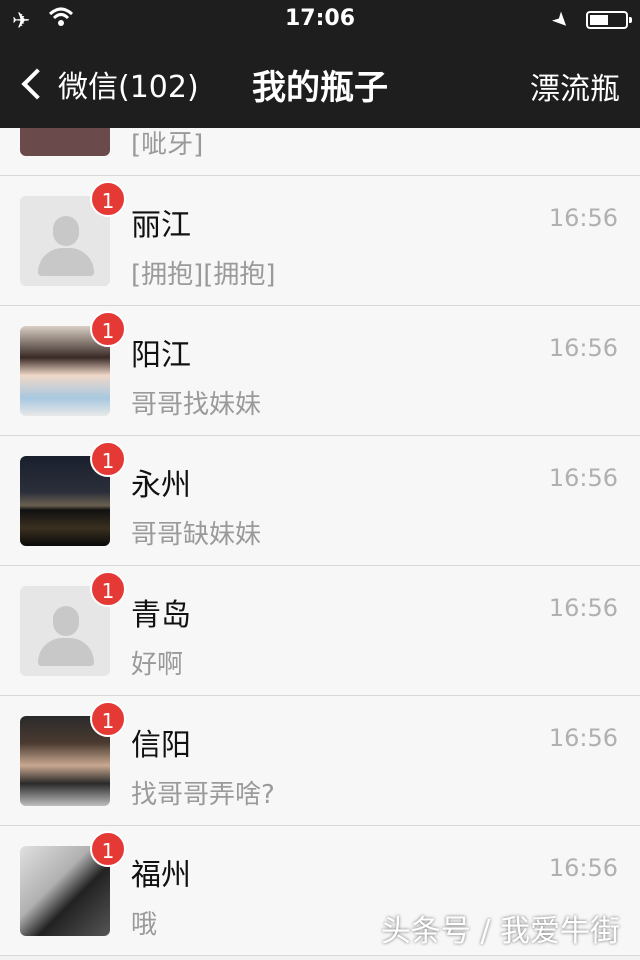  Describe the element at coordinates (167, 145) in the screenshot. I see `message-preview: [呲牙]` at that location.